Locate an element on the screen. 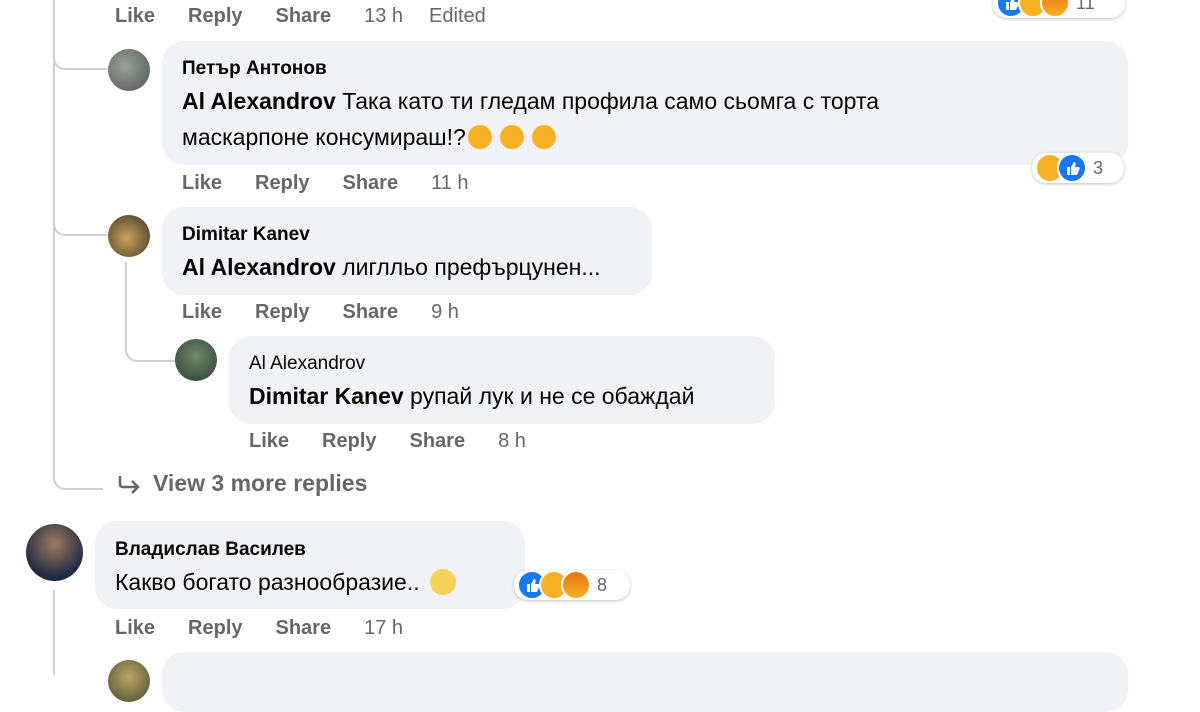  comment-actions-top: Like Reply Share 13 h Edited is located at coordinates (313, 16).